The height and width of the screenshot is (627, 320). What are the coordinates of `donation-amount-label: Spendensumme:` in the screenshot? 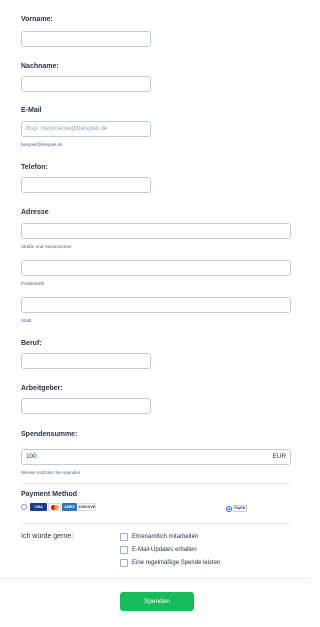 It's located at (49, 434).